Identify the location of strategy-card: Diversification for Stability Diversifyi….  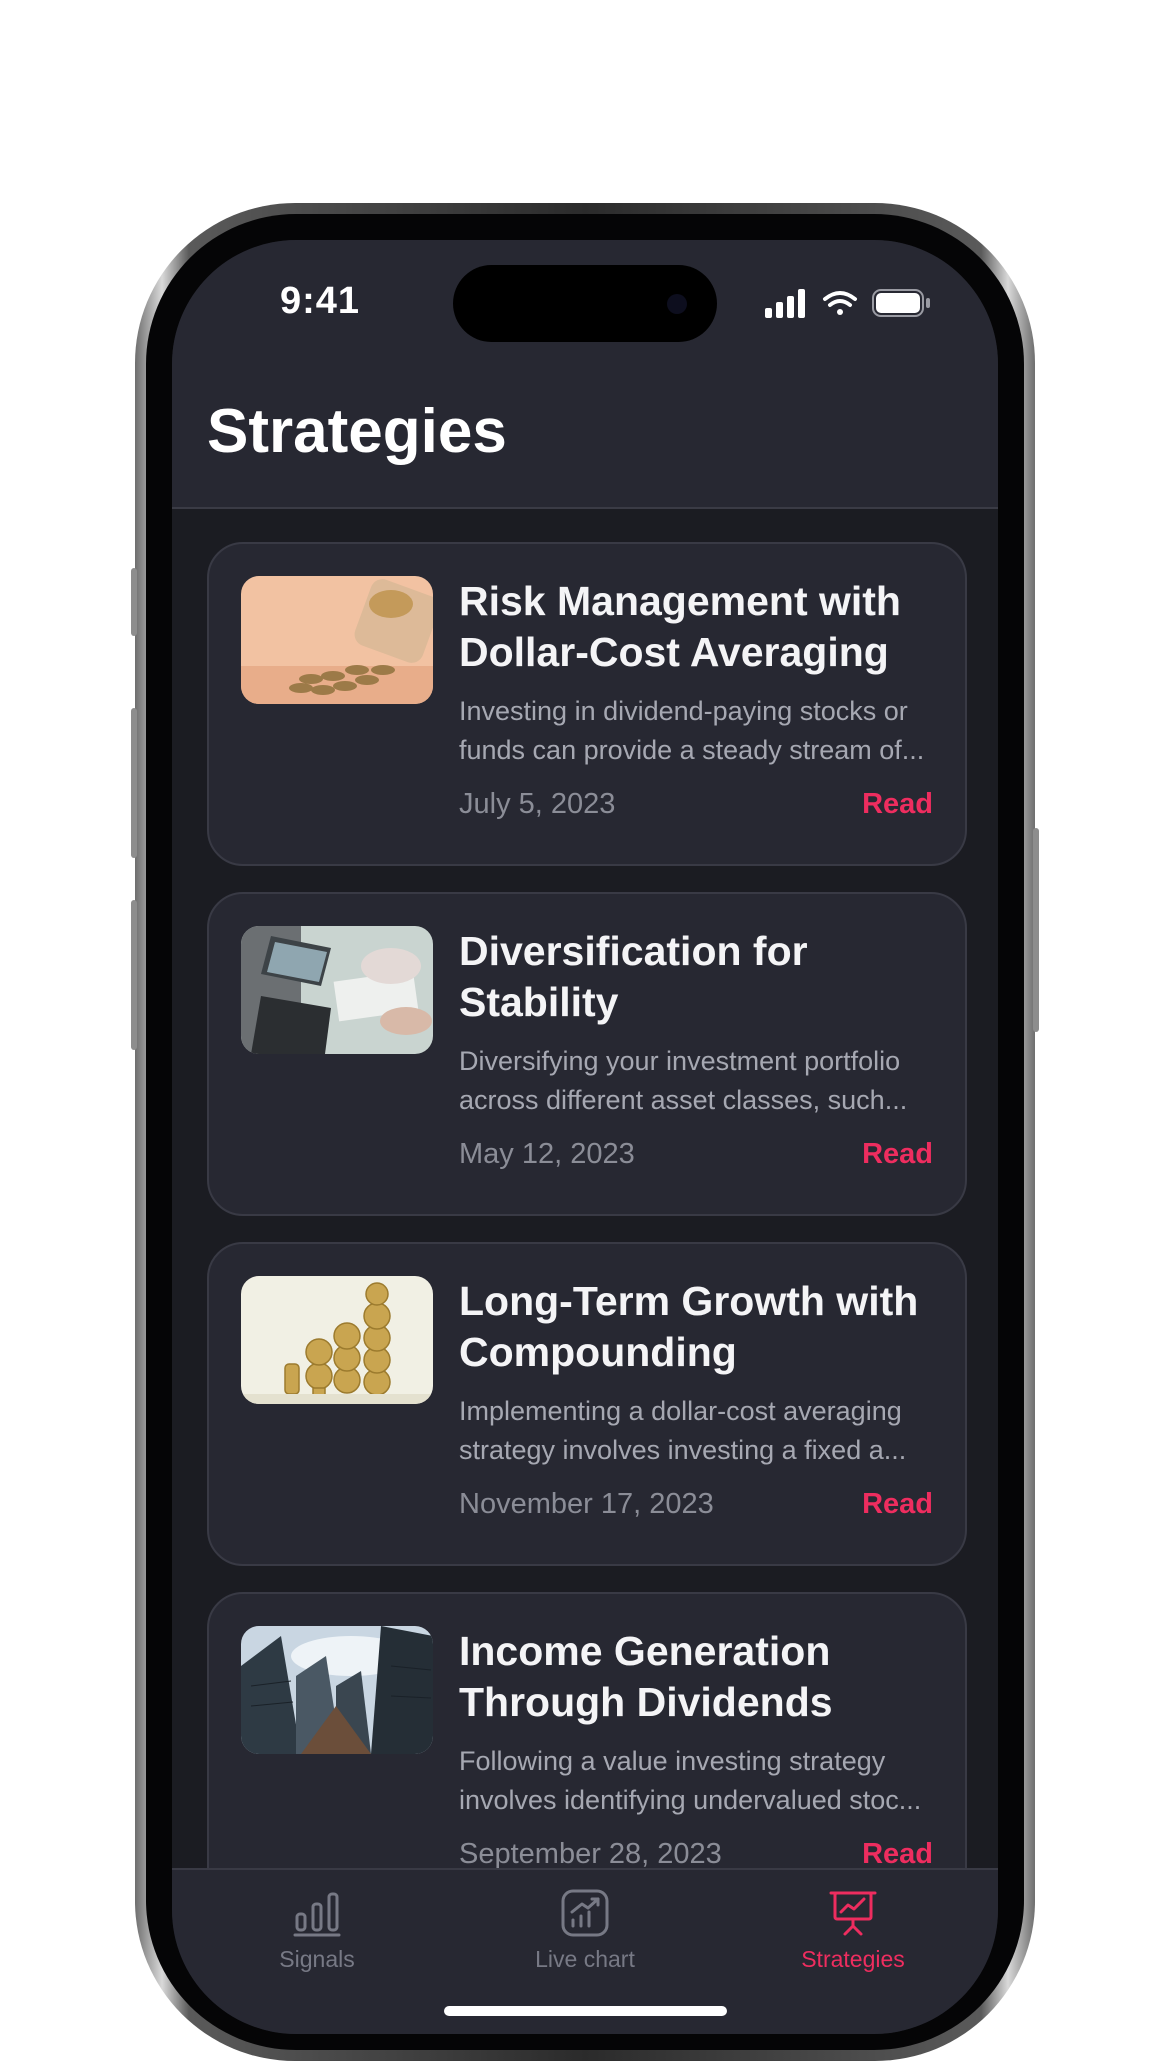
(587, 1054).